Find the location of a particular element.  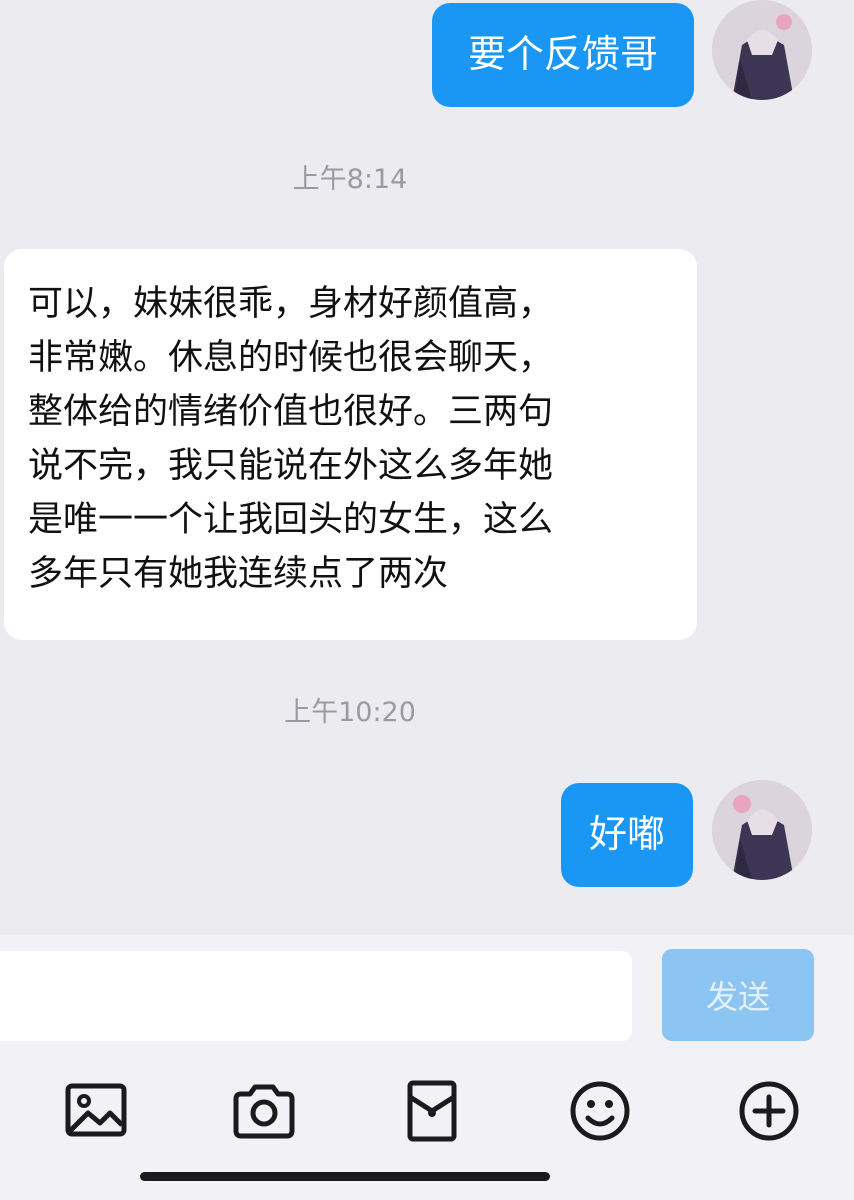

message-text: 好嘟 is located at coordinates (626, 834).